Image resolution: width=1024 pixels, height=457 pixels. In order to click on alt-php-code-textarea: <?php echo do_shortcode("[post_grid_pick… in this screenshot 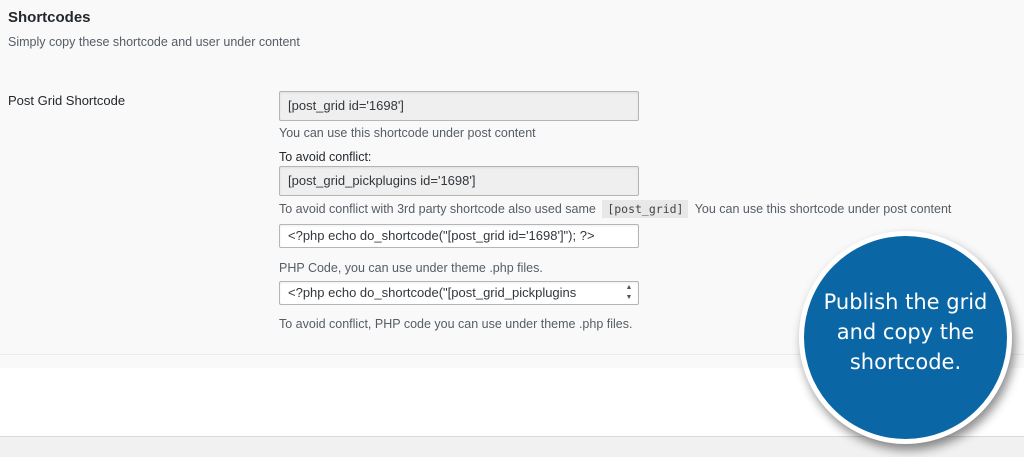, I will do `click(459, 293)`.